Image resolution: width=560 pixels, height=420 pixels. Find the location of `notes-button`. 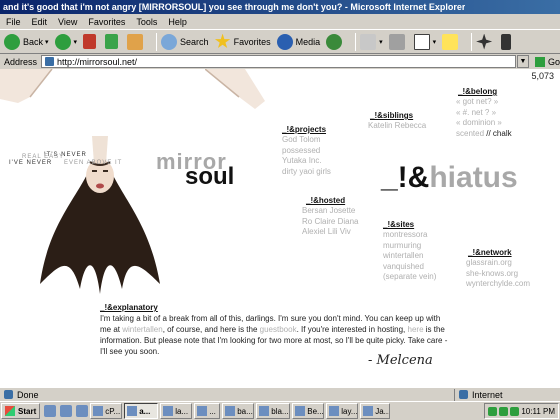

notes-button is located at coordinates (451, 42).